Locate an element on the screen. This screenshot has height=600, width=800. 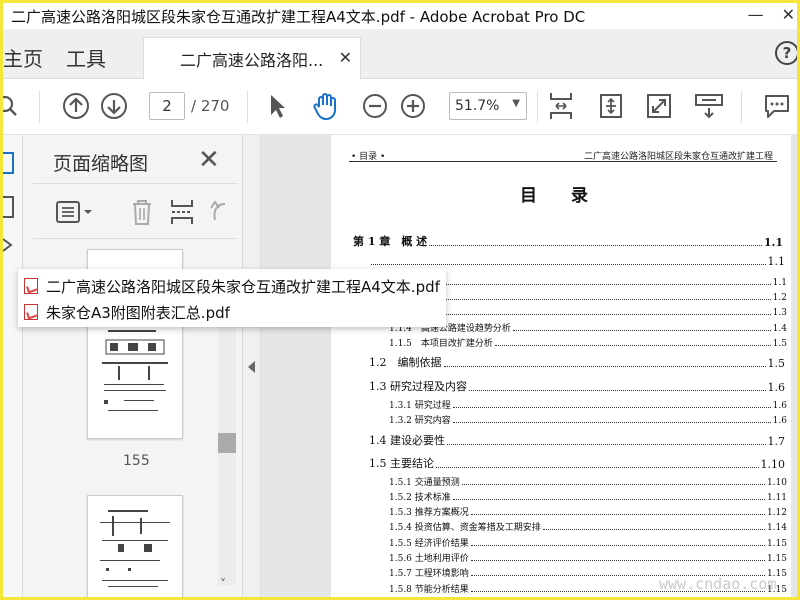
scrollbar-thumb is located at coordinates (227, 443).